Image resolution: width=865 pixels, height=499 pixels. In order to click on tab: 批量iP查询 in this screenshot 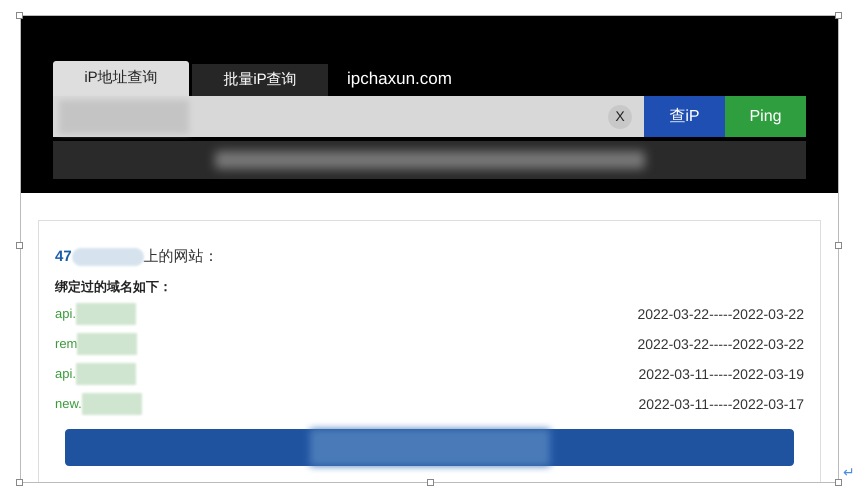, I will do `click(260, 80)`.